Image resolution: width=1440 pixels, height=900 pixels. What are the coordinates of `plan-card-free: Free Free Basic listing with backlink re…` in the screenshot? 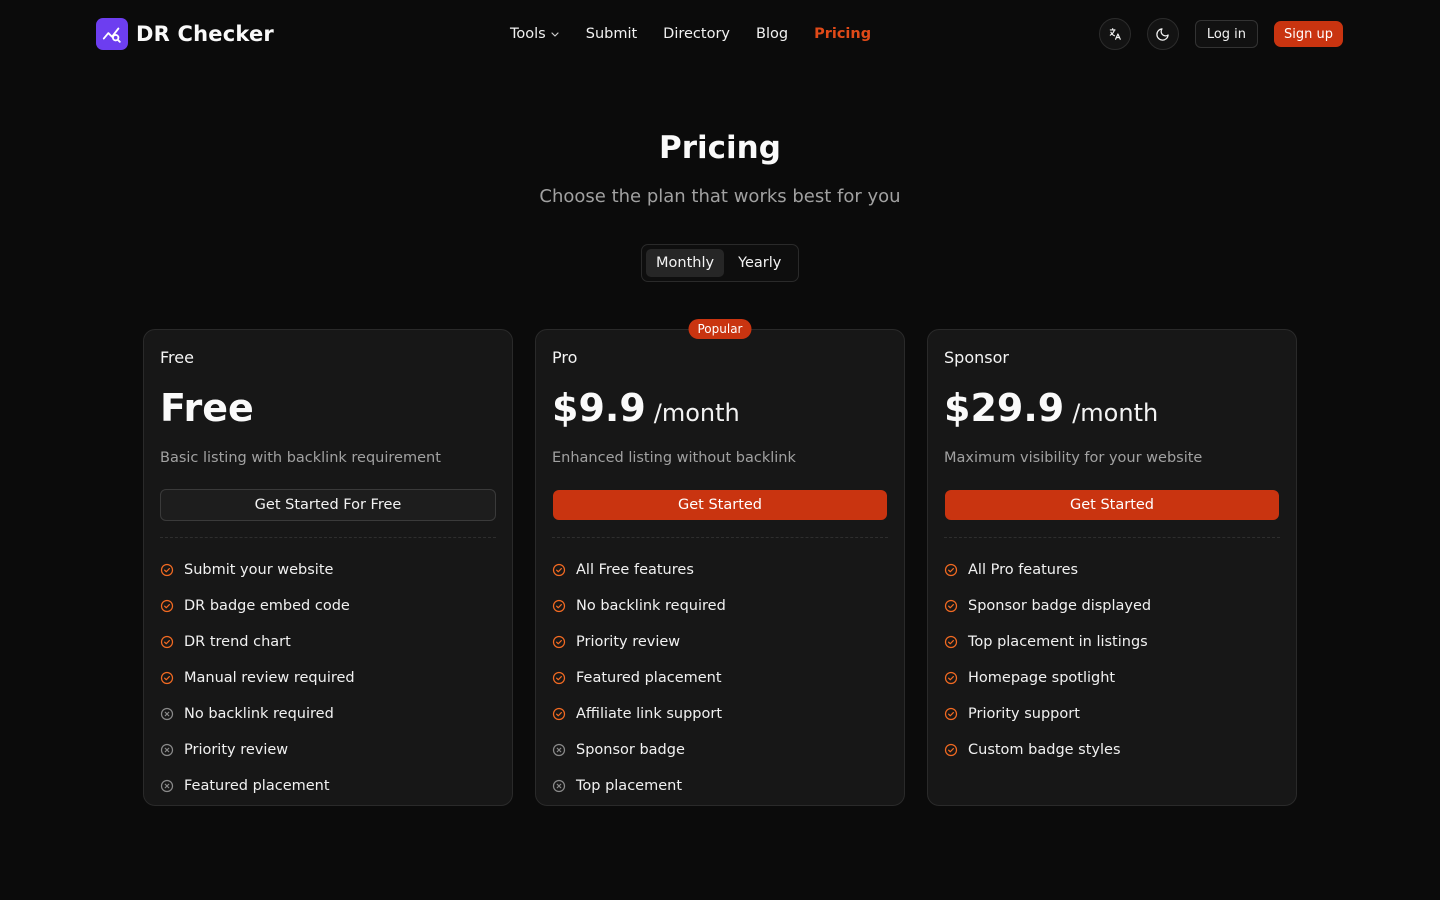 It's located at (328, 567).